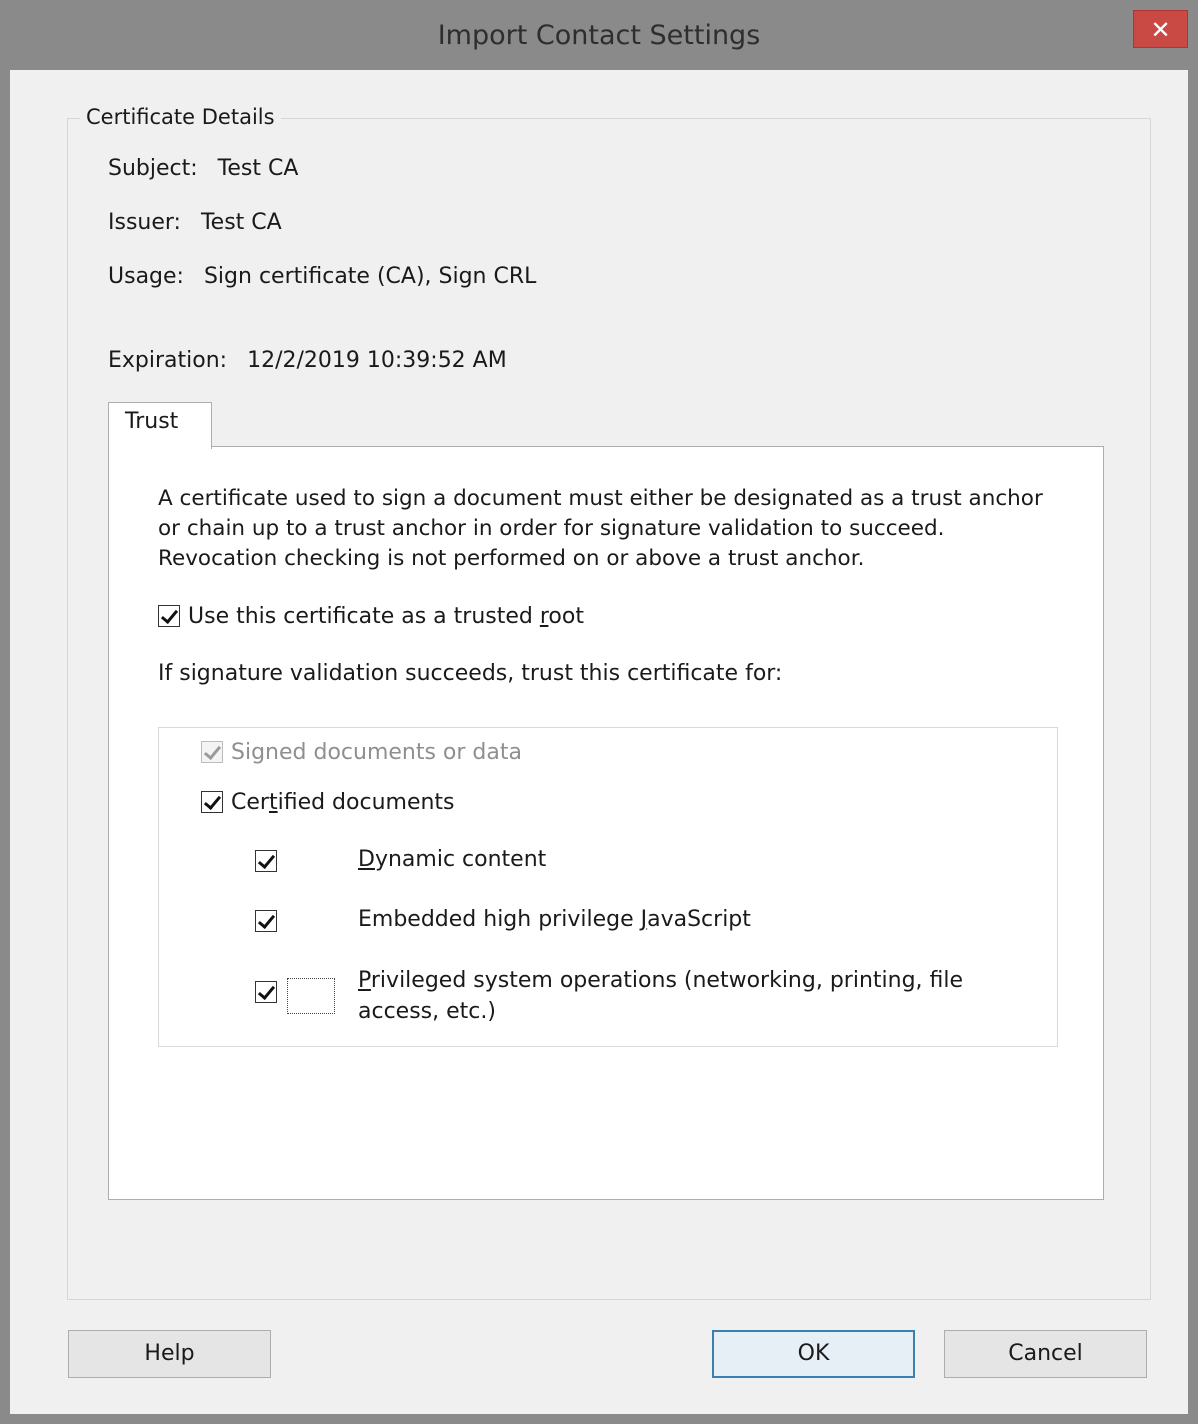  I want to click on issuer-label: Issuer:, so click(144, 222).